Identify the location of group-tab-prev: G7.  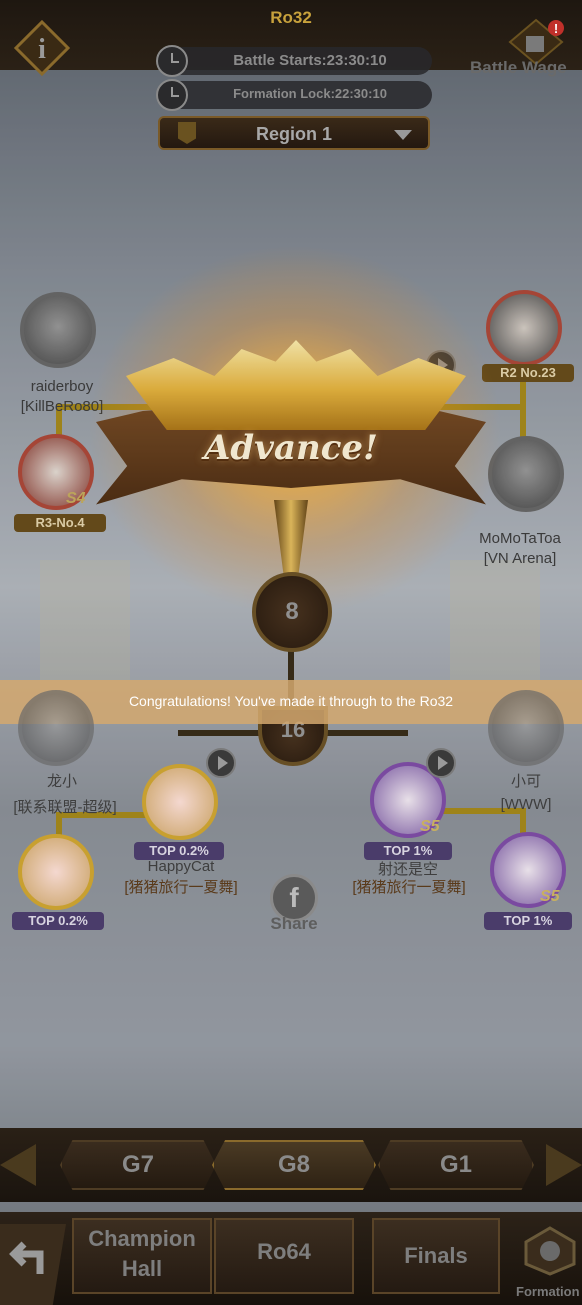
(138, 1165).